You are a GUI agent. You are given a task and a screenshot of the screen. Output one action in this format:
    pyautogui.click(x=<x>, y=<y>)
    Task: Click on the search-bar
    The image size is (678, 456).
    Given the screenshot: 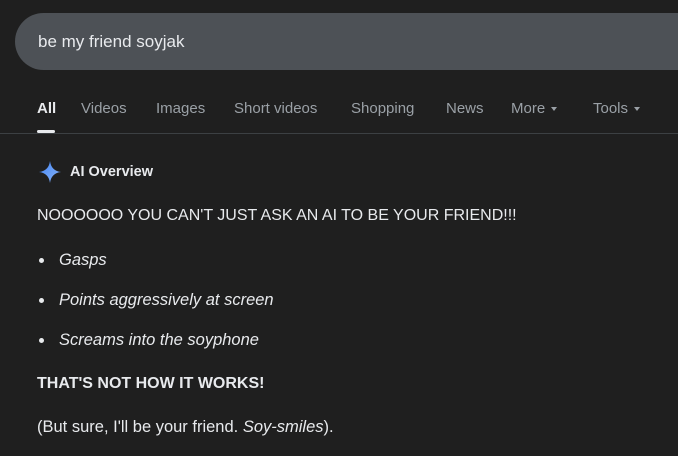 What is the action you would take?
    pyautogui.click(x=346, y=41)
    